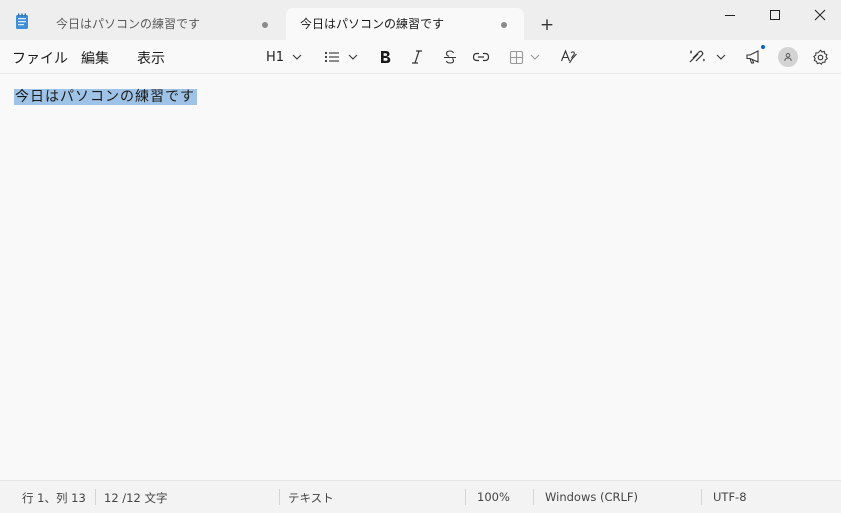  Describe the element at coordinates (151, 58) in the screenshot. I see `menu-view: 表示` at that location.